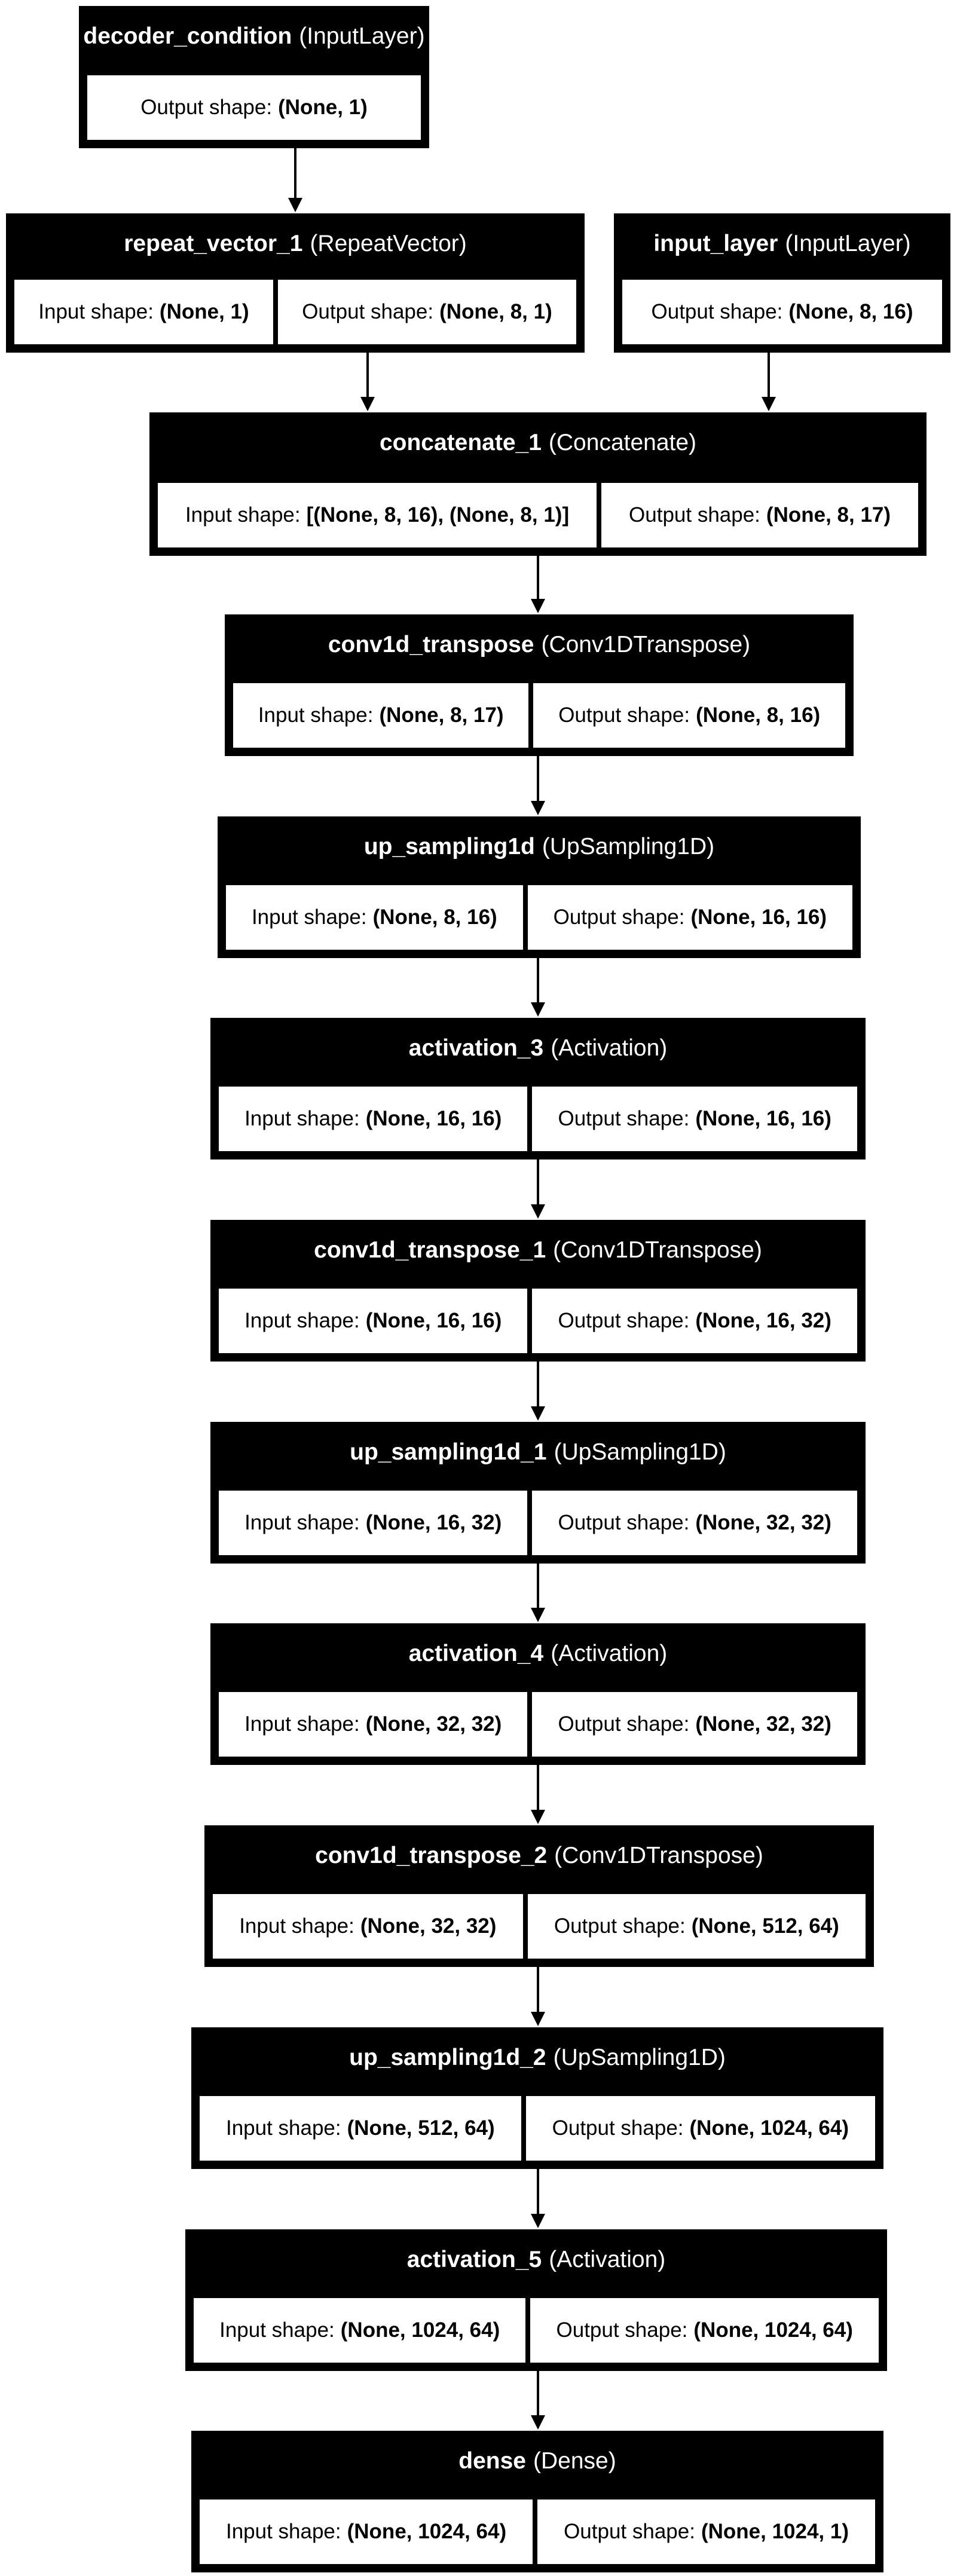 The height and width of the screenshot is (2576, 957). What do you see at coordinates (323, 107) in the screenshot?
I see `output-shape-value: (None, 1)` at bounding box center [323, 107].